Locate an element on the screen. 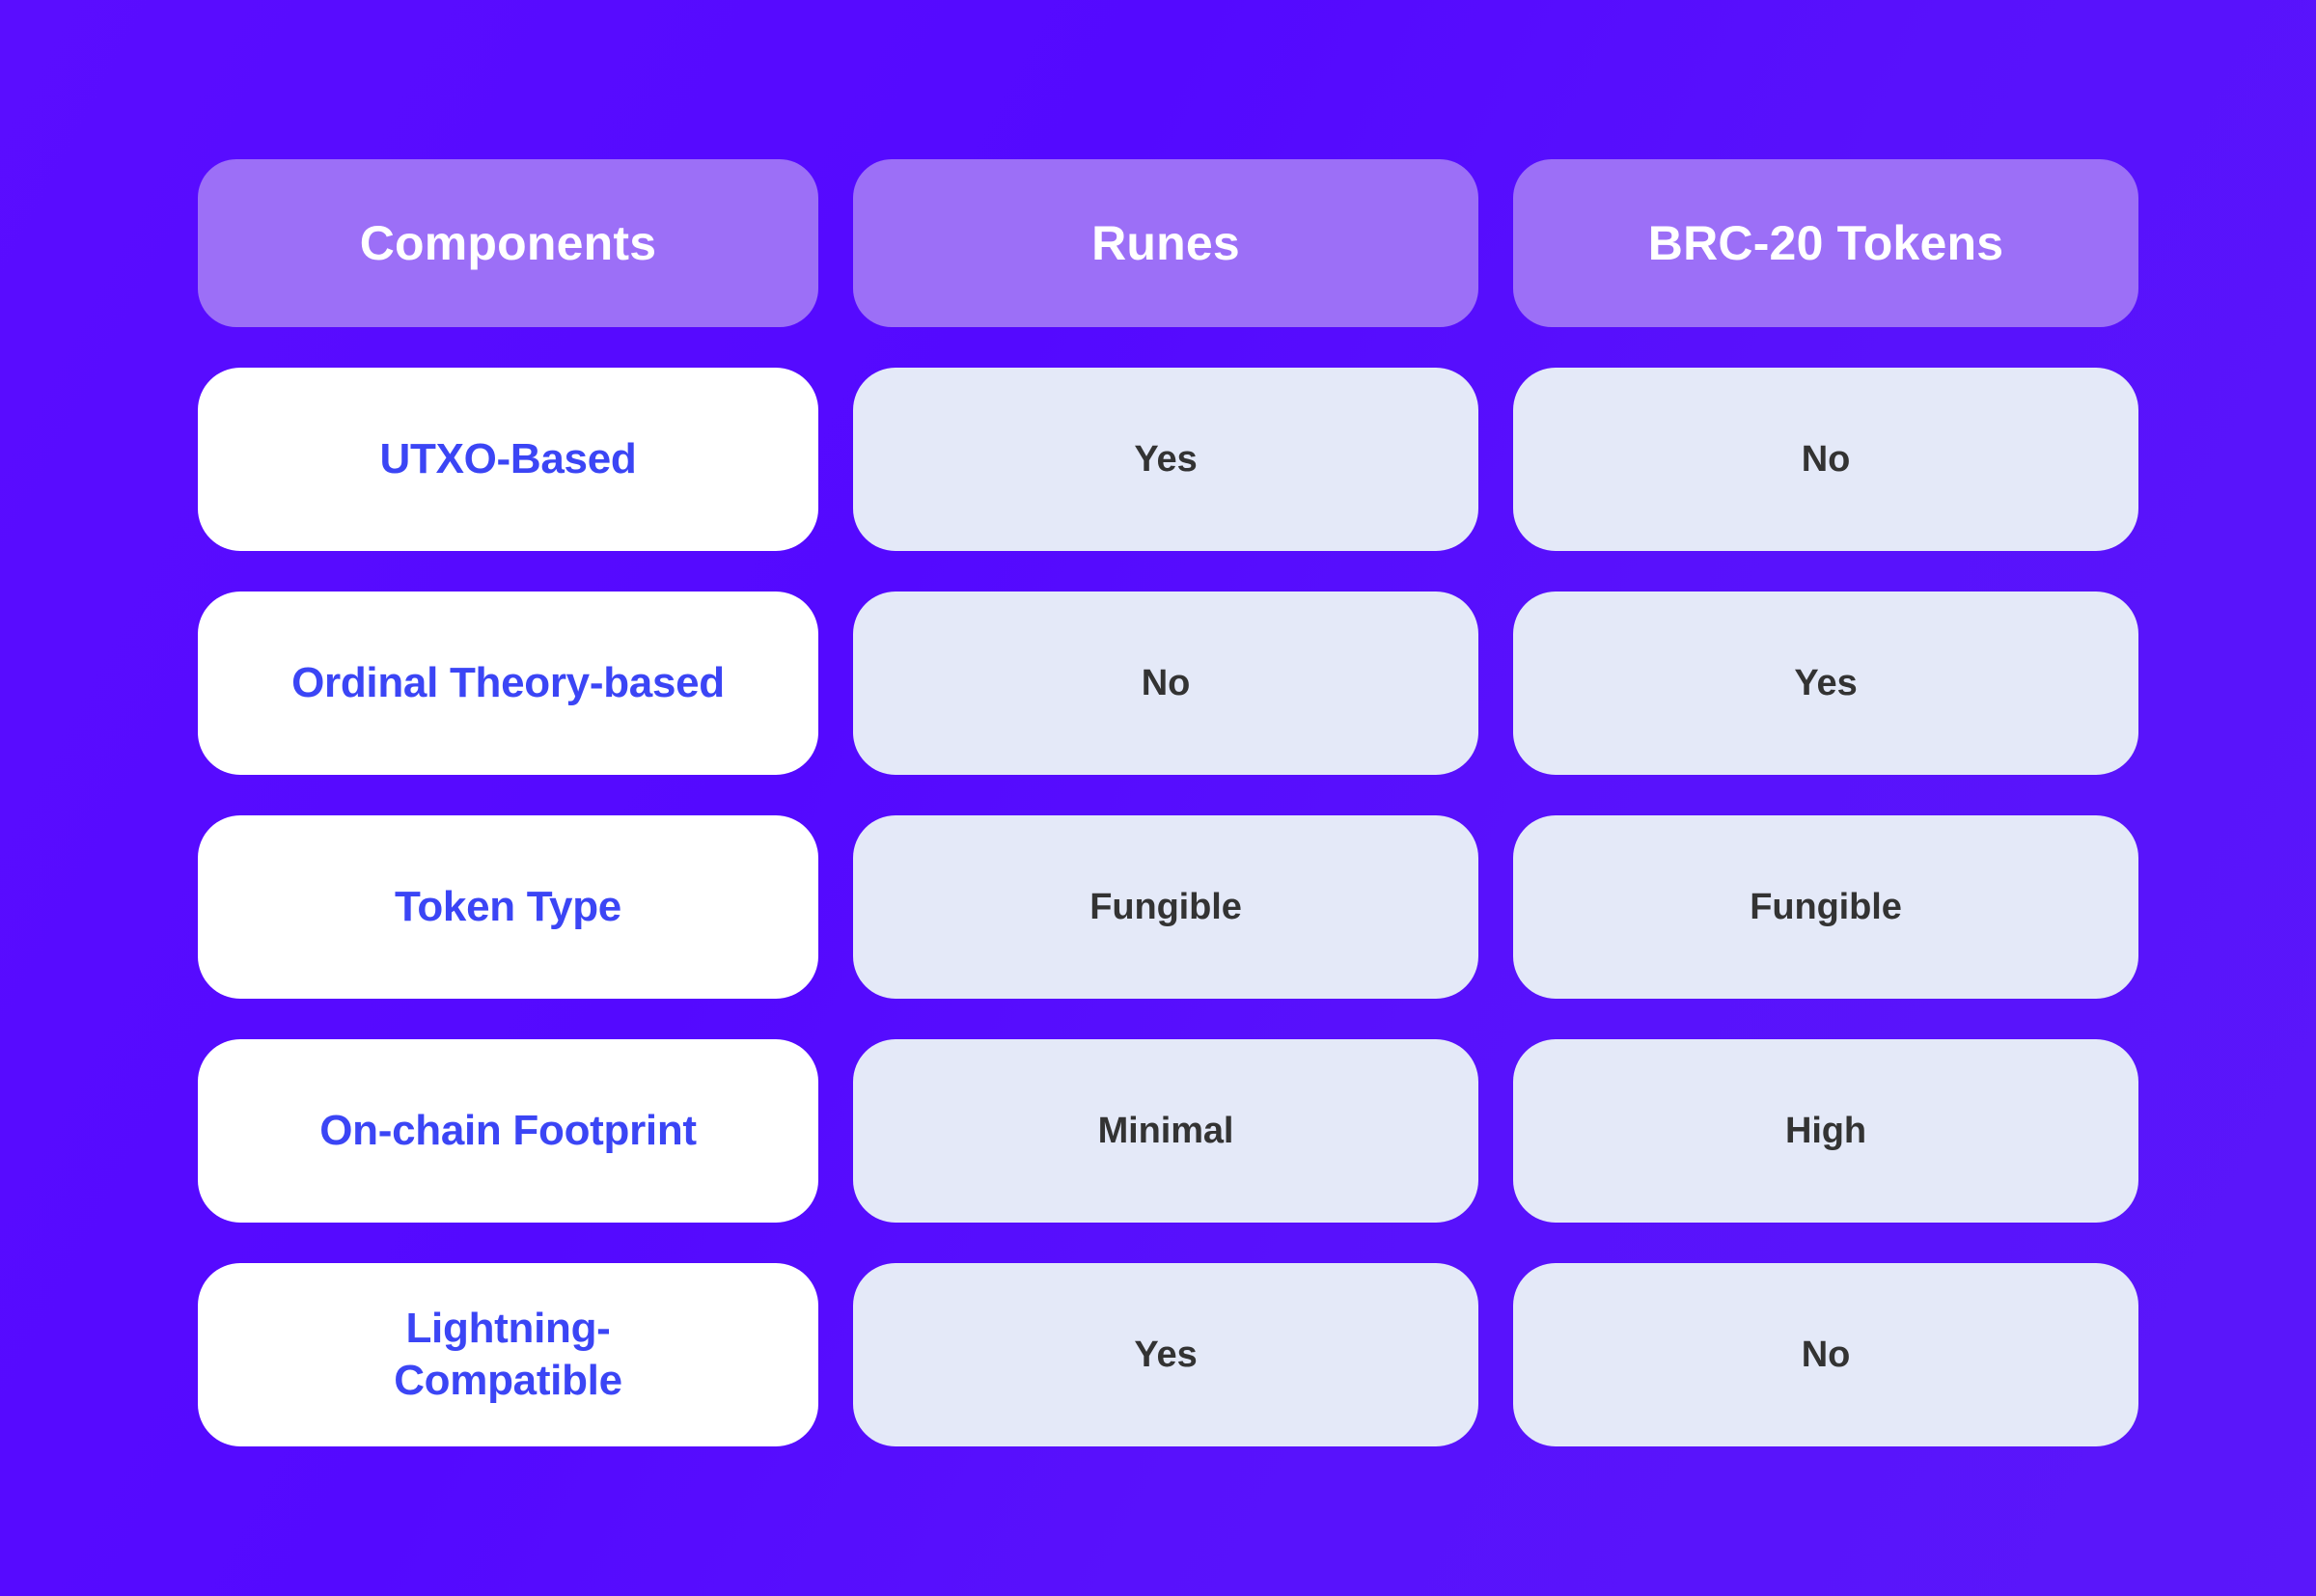 The image size is (2316, 1596). table-row: Lightning-Compatible Yes No is located at coordinates (1168, 1355).